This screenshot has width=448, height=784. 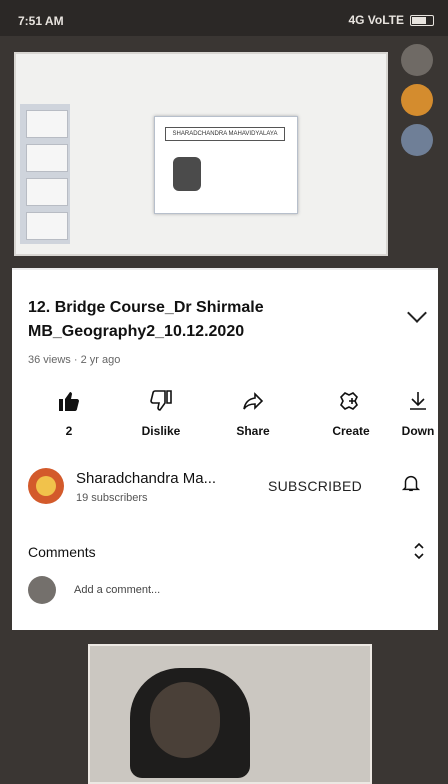 I want to click on thumbs-down-icon, so click(x=161, y=401).